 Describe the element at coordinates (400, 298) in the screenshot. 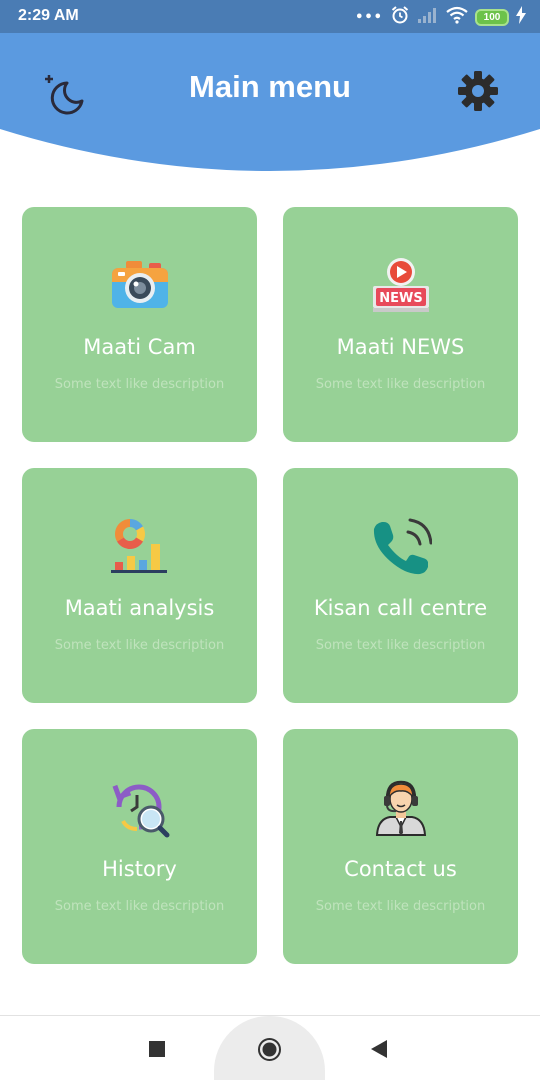

I see `news-icon-text: NEWS` at that location.